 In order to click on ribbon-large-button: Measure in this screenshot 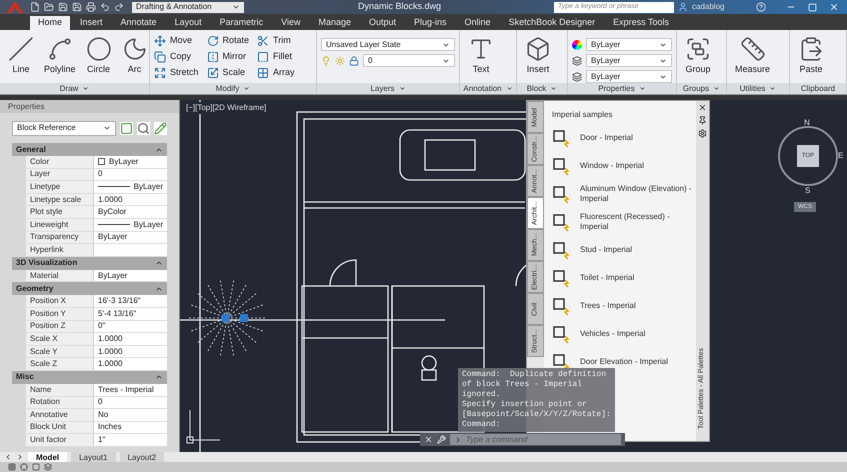, I will do `click(752, 55)`.